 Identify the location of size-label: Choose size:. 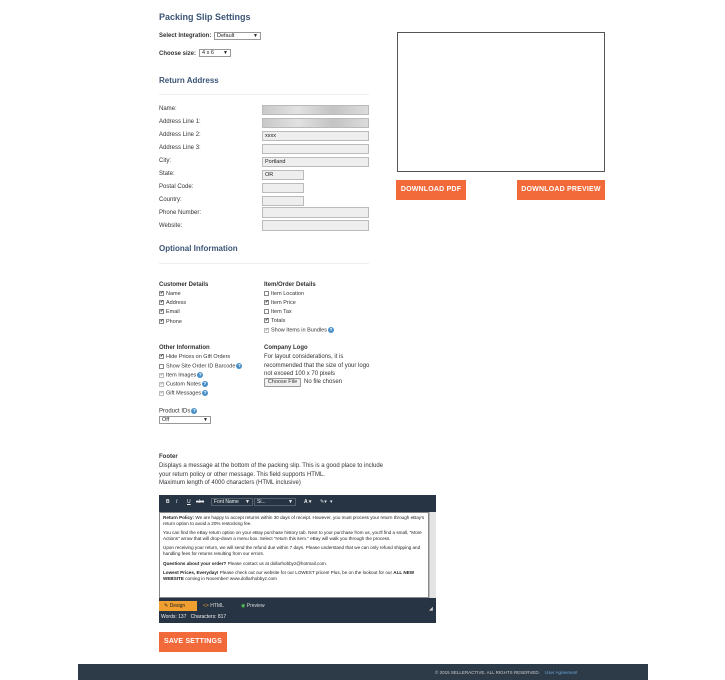
(178, 54).